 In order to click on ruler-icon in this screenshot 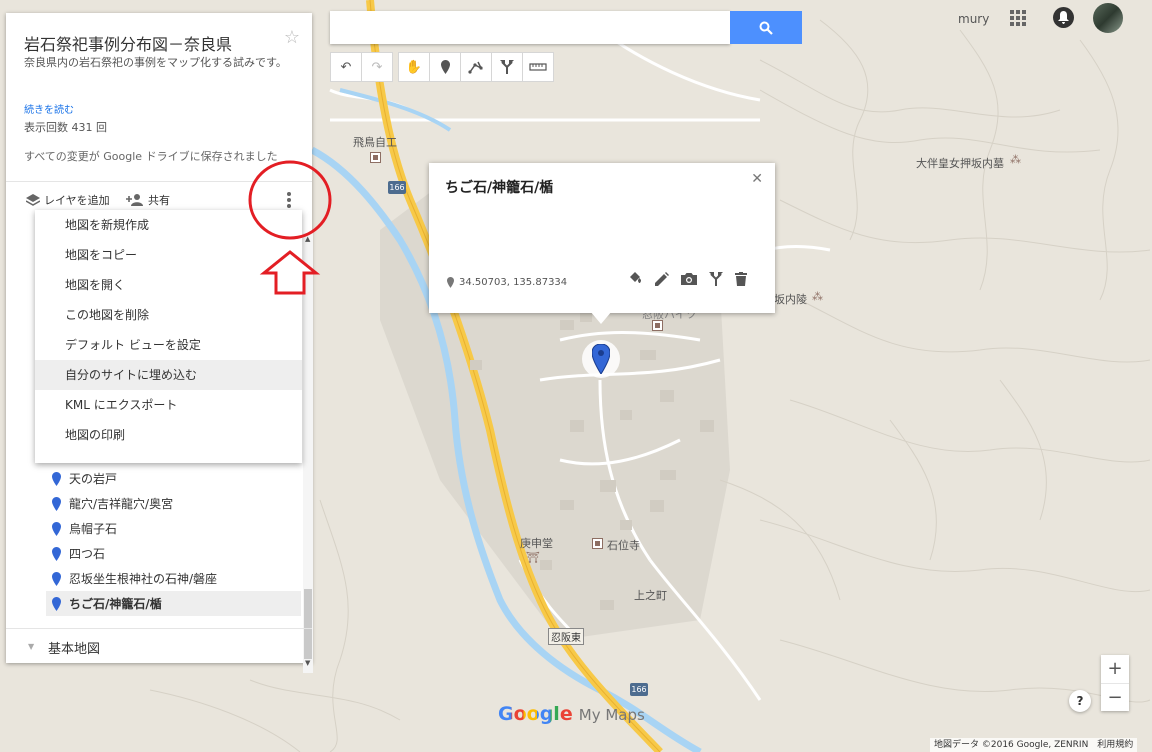, I will do `click(538, 67)`.